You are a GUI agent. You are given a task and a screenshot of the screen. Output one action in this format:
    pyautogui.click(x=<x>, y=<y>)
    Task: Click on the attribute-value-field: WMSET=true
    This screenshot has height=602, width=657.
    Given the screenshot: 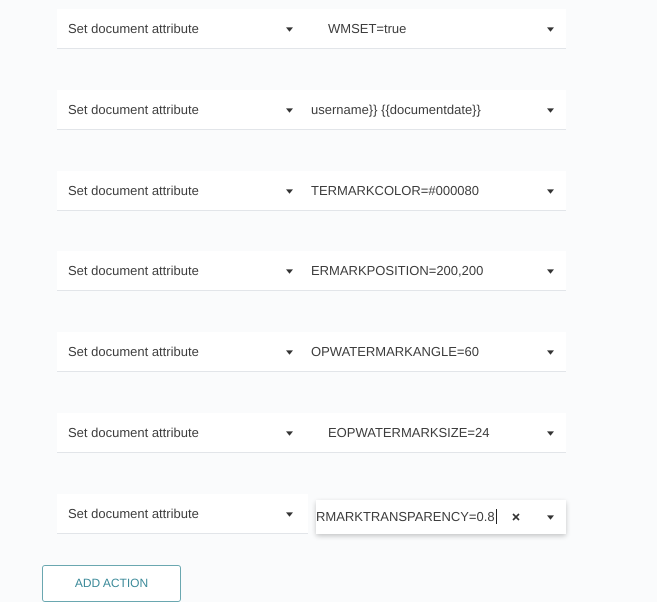 What is the action you would take?
    pyautogui.click(x=437, y=29)
    